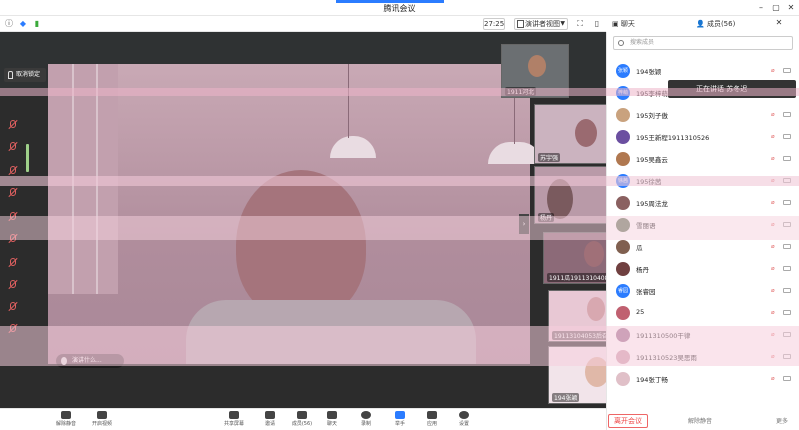  I want to click on member-name: 1911310523吴思雨, so click(666, 358).